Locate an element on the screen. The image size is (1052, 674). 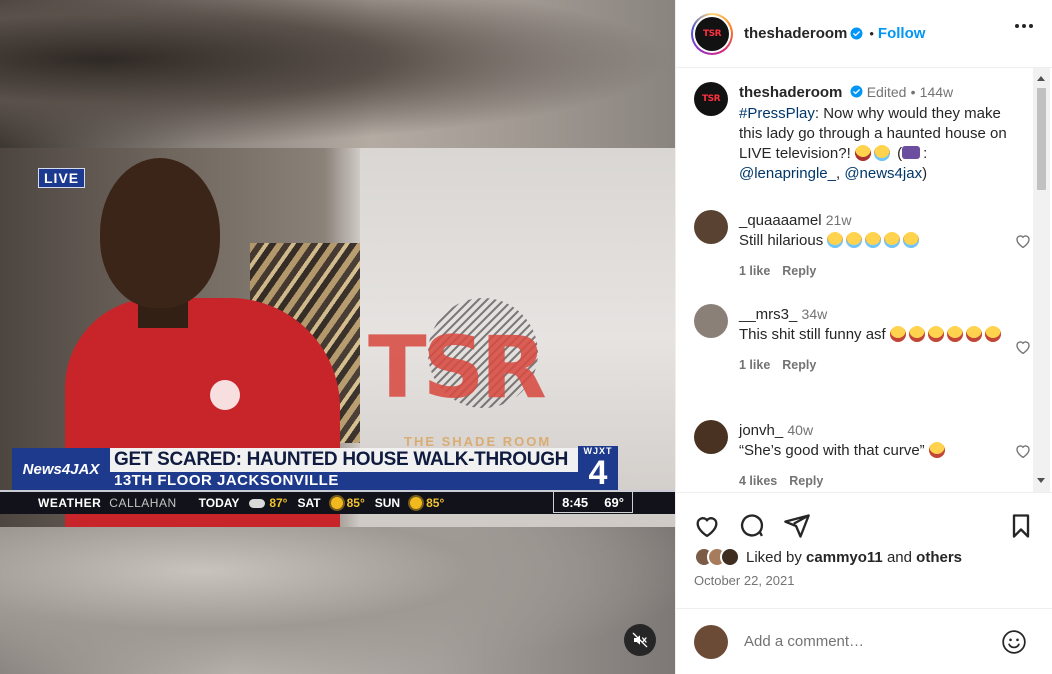
partly-cloudy-icon is located at coordinates (257, 503).